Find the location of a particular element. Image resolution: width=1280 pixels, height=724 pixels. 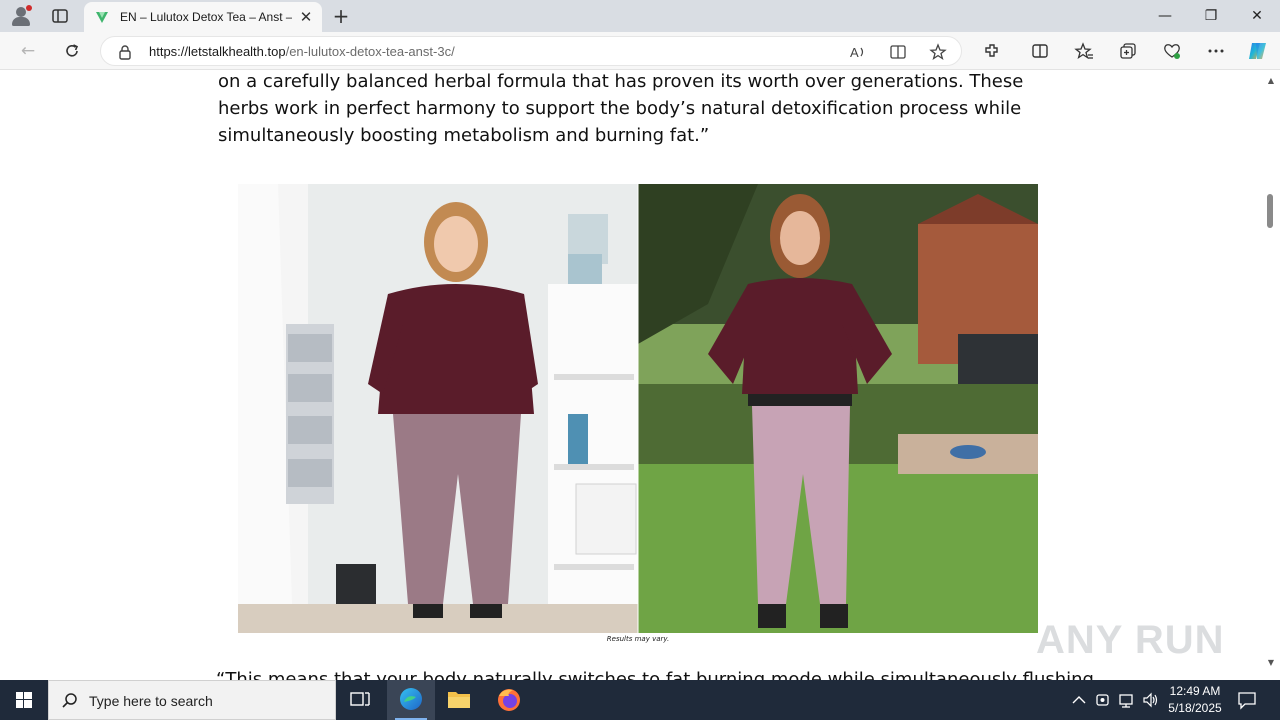

watermark: ANY RUN is located at coordinates (1136, 641).